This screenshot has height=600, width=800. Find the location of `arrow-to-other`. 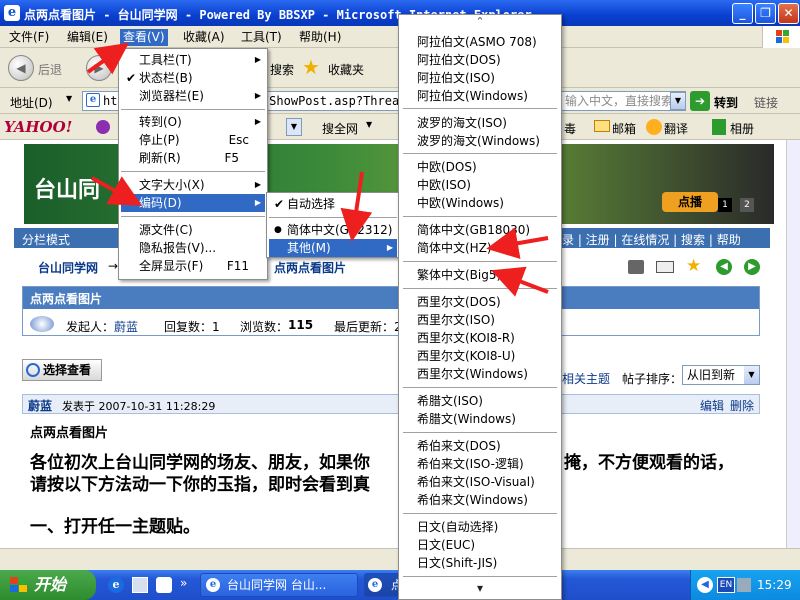

arrow-to-other is located at coordinates (356, 206).